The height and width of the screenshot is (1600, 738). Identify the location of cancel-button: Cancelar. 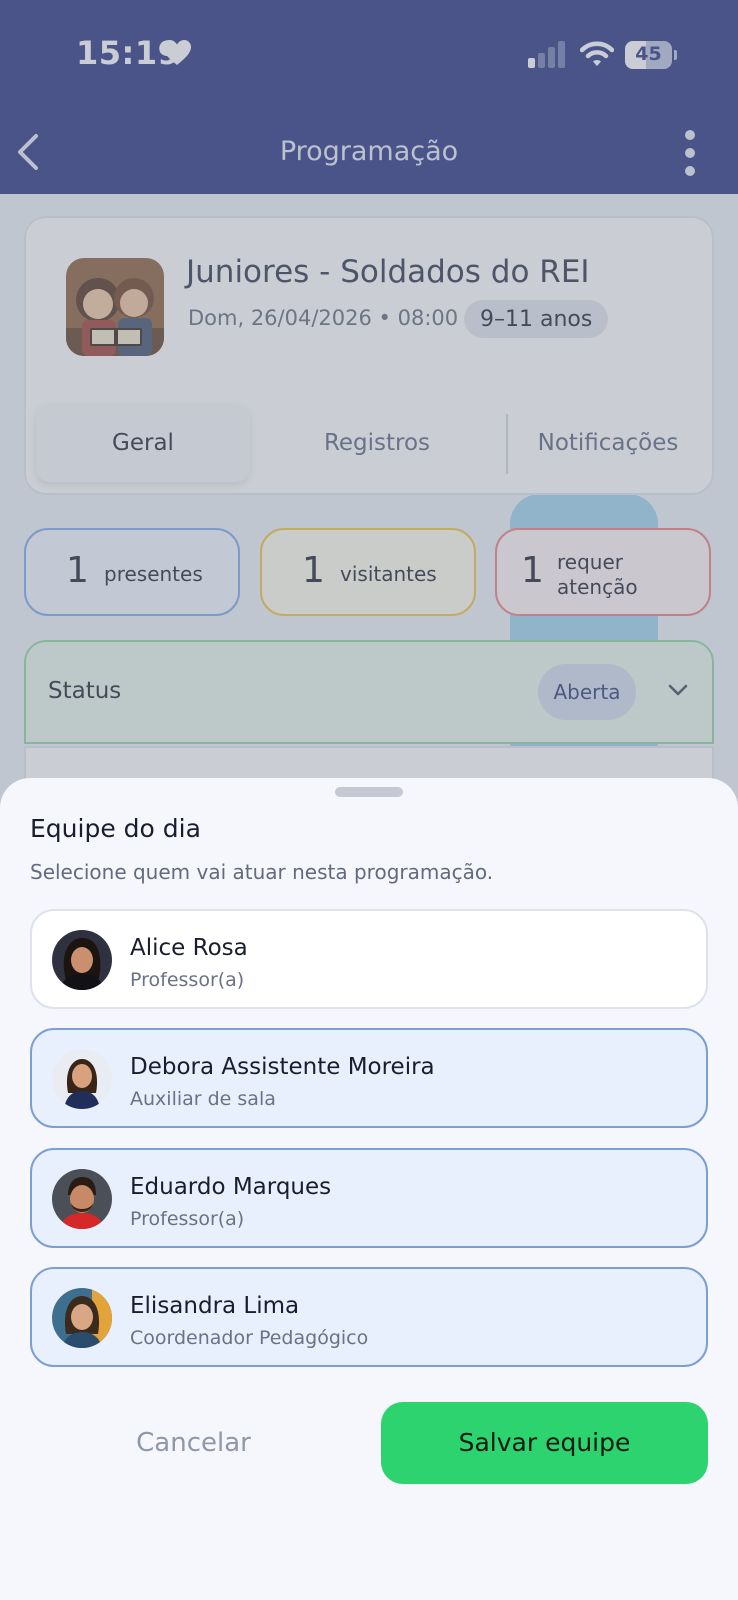
(193, 1443).